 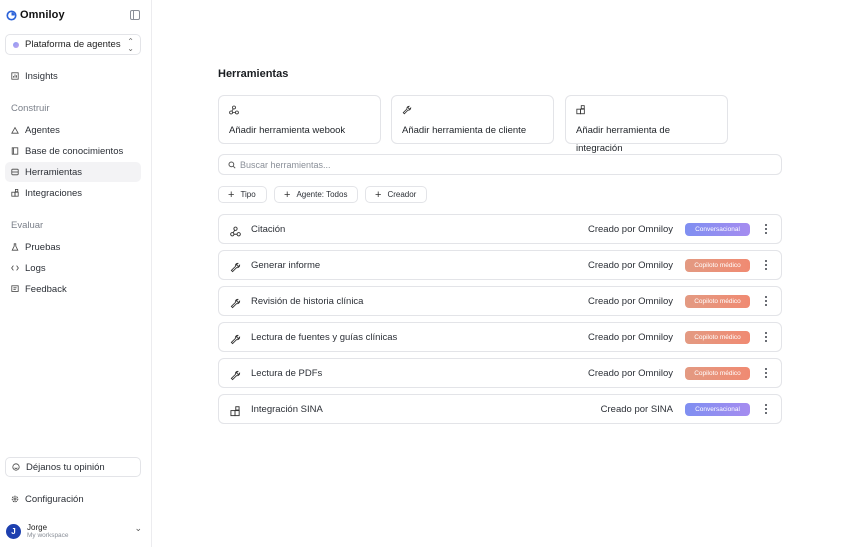 What do you see at coordinates (11, 15) in the screenshot?
I see `omniloy-logo-icon` at bounding box center [11, 15].